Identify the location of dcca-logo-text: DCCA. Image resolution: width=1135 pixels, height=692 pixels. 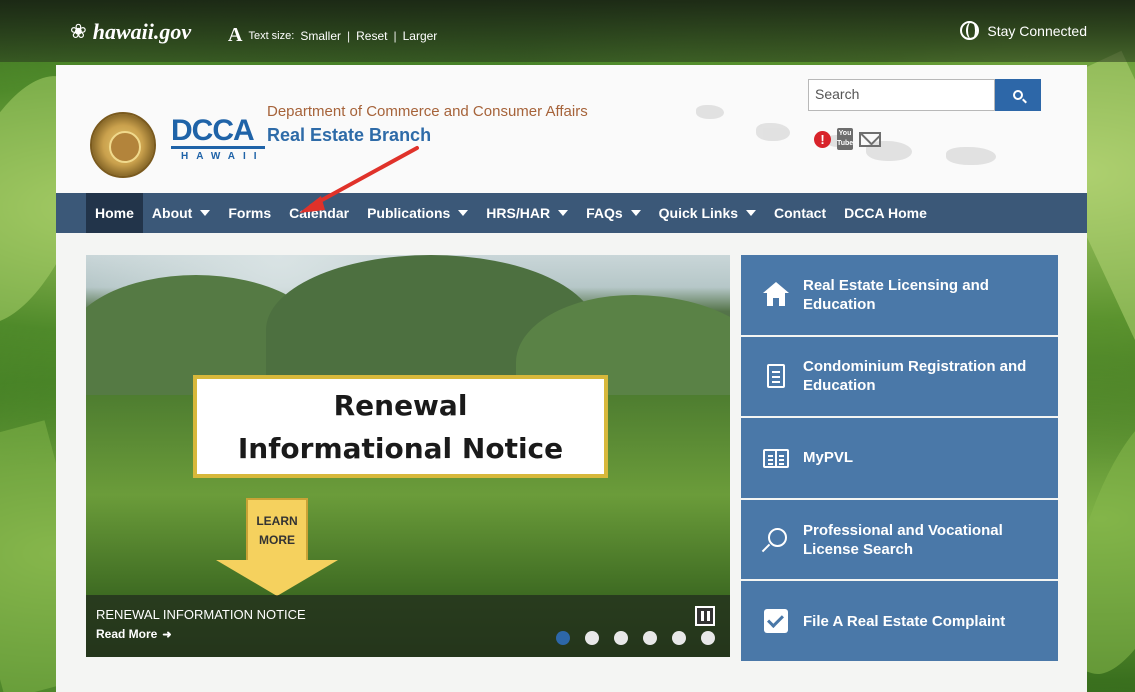
(218, 132).